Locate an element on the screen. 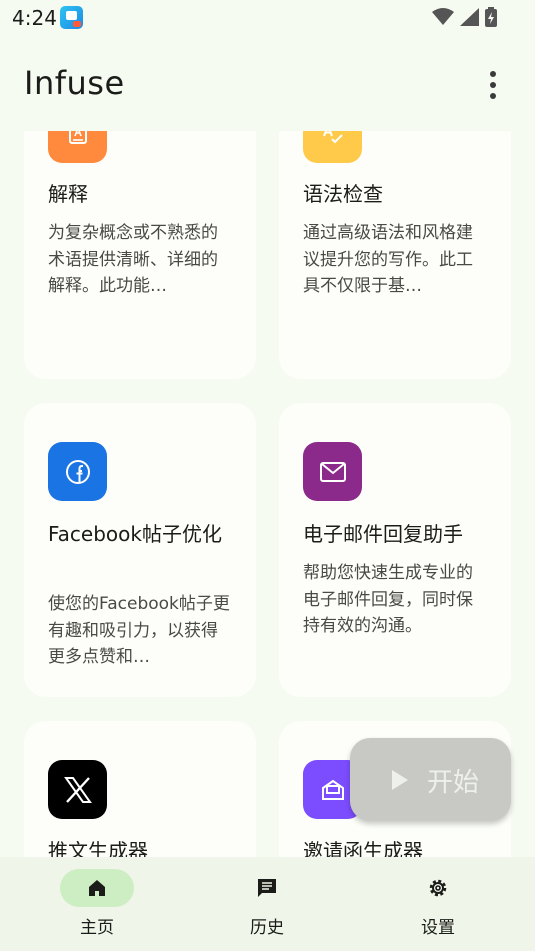  card-description: 帮助您快速生成专业的电子邮件回复，同时保持有效的沟通。 is located at coordinates (388, 599).